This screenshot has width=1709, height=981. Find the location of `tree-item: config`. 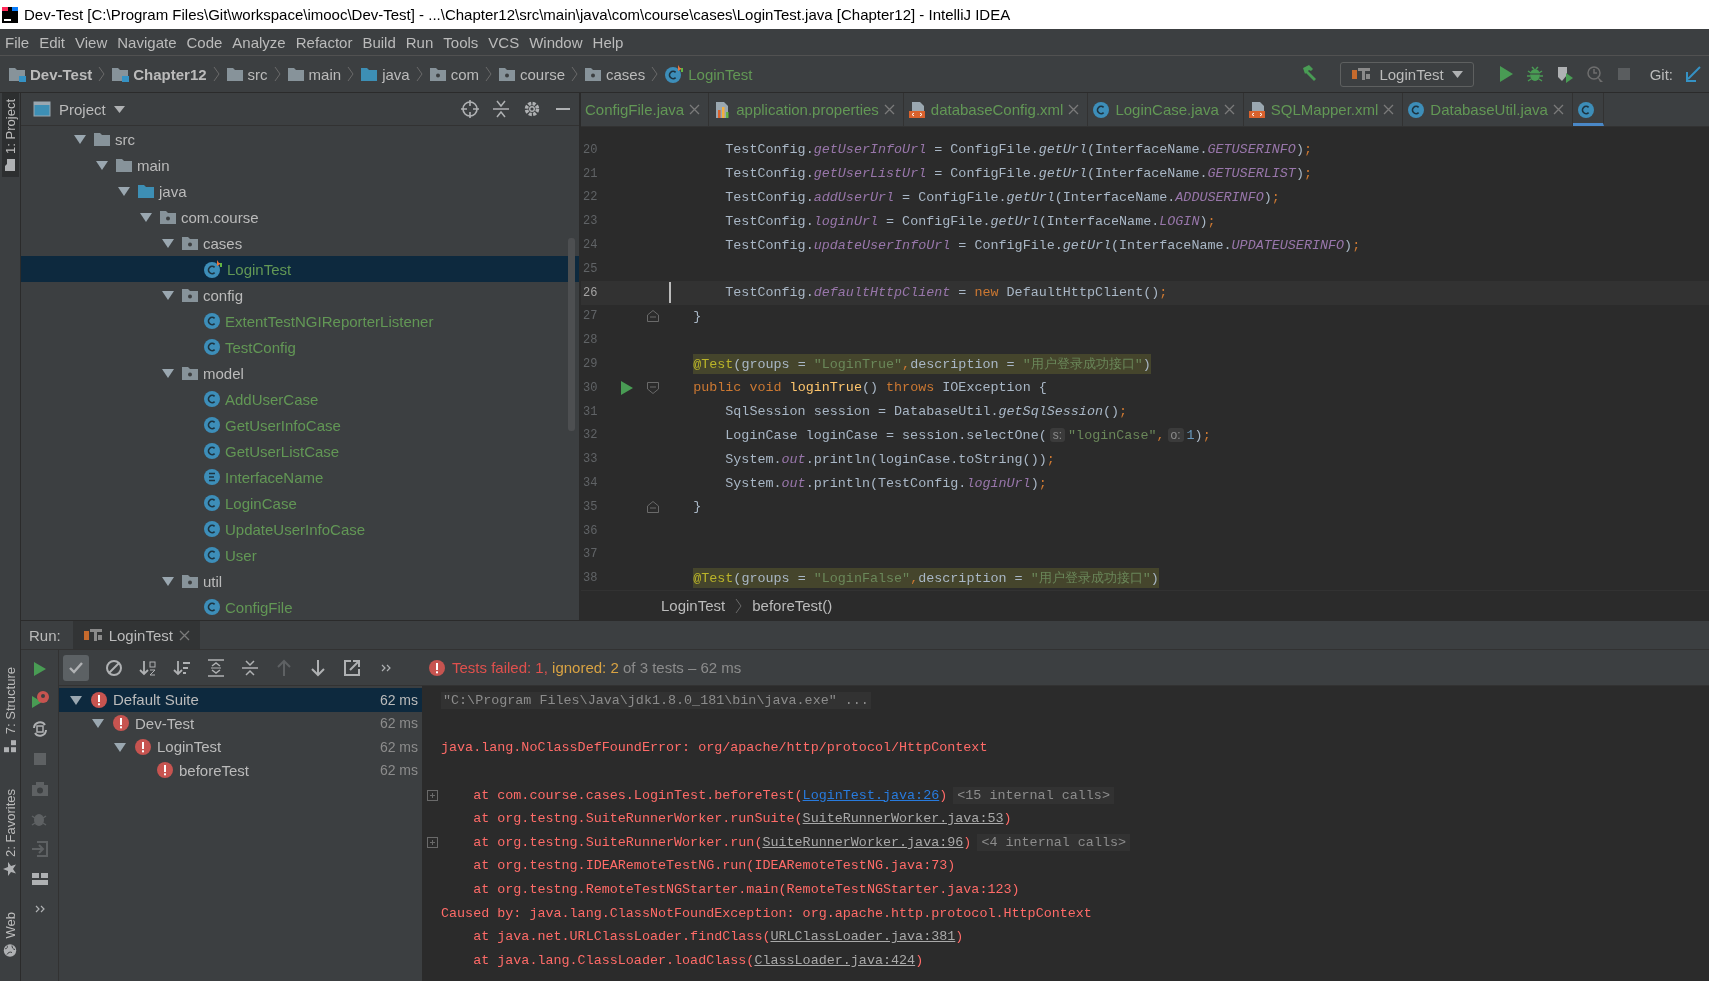

tree-item: config is located at coordinates (300, 295).